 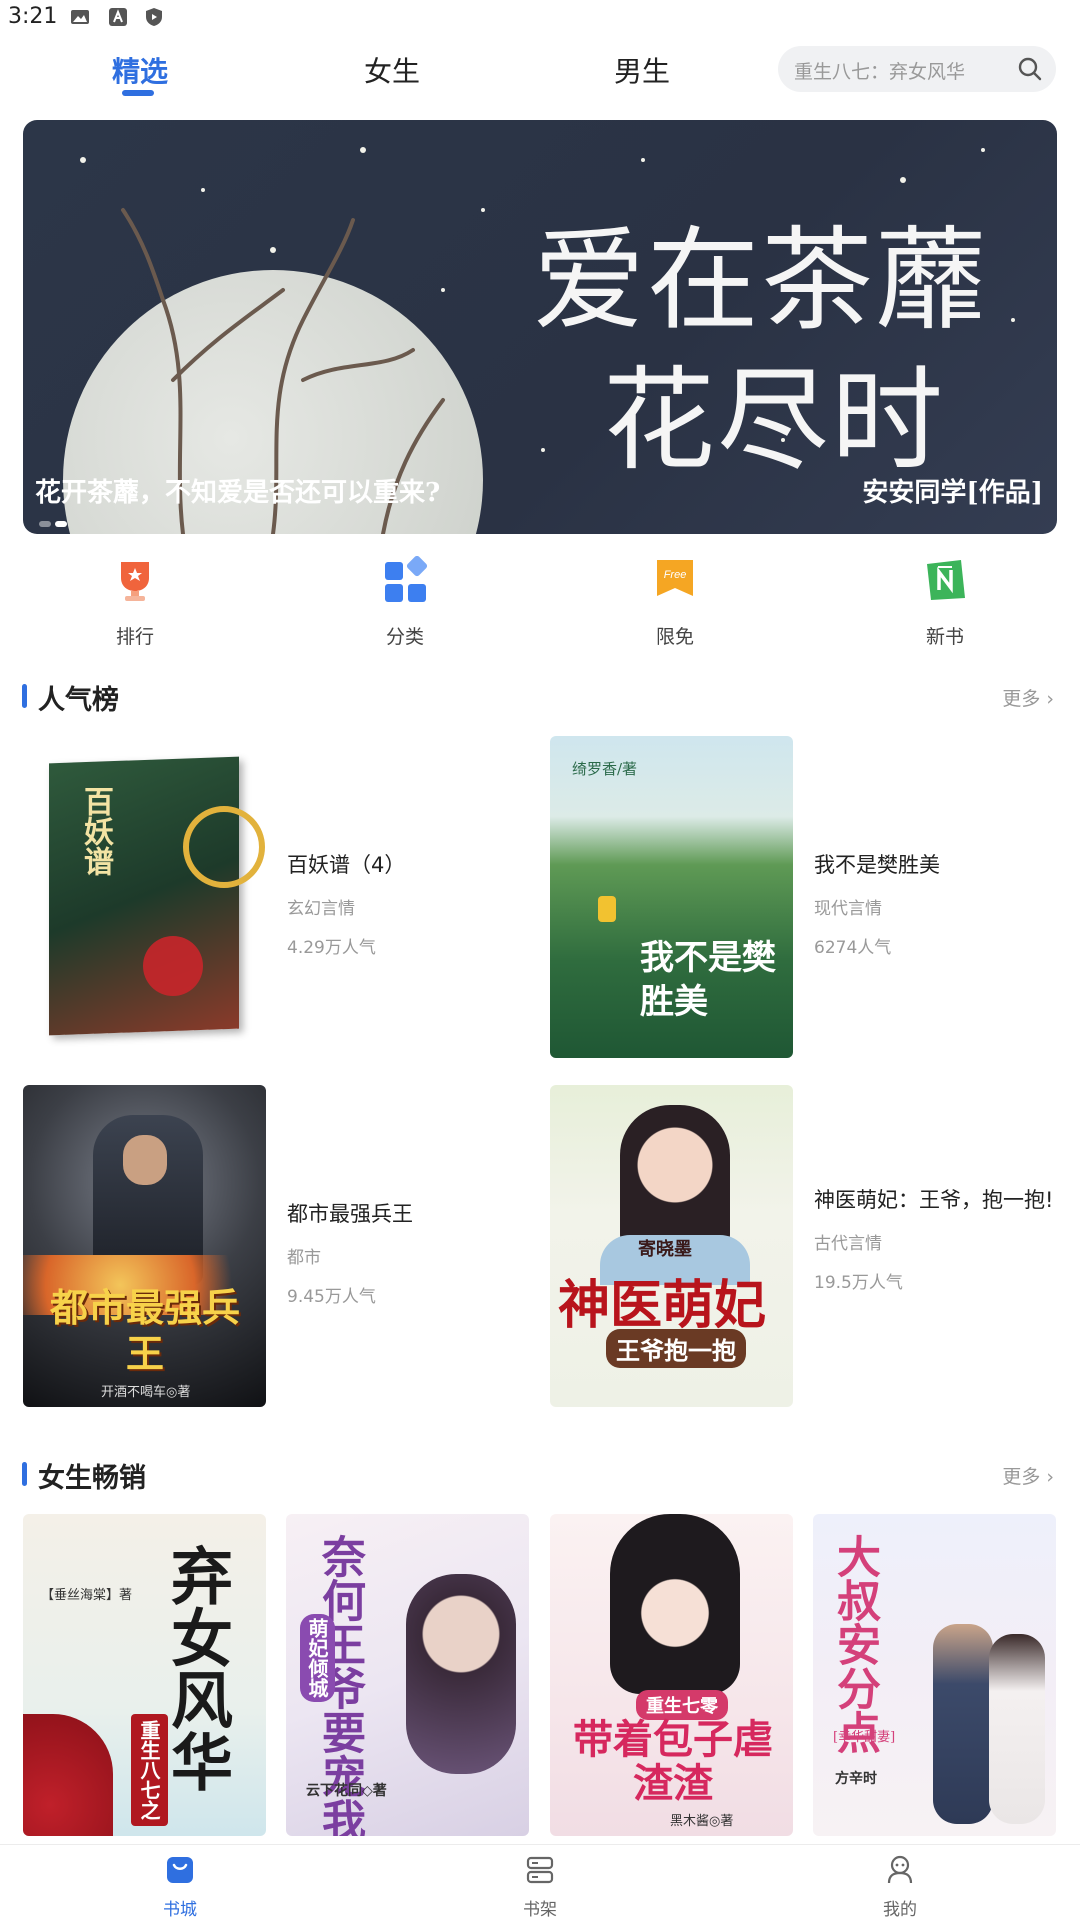 I want to click on free-tag-icon: Free, so click(x=675, y=578).